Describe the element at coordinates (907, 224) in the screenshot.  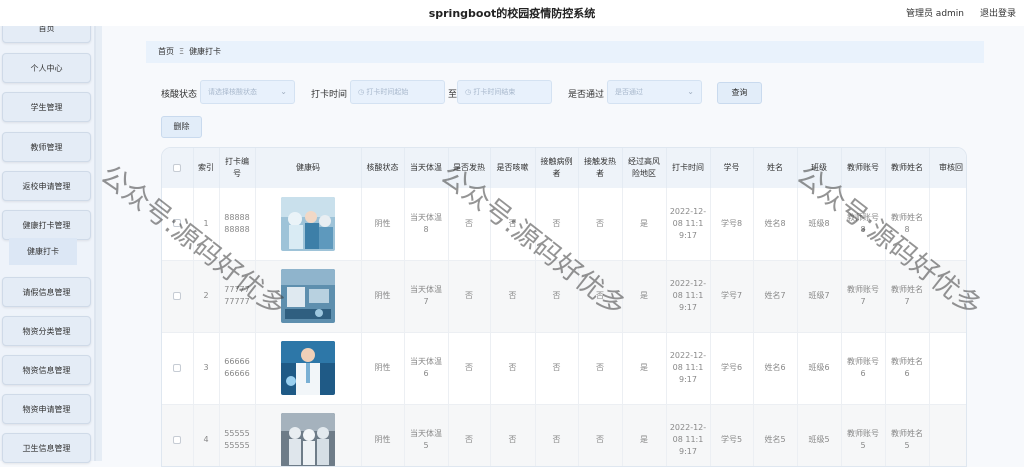
I see `table-cell: 教师姓名8` at that location.